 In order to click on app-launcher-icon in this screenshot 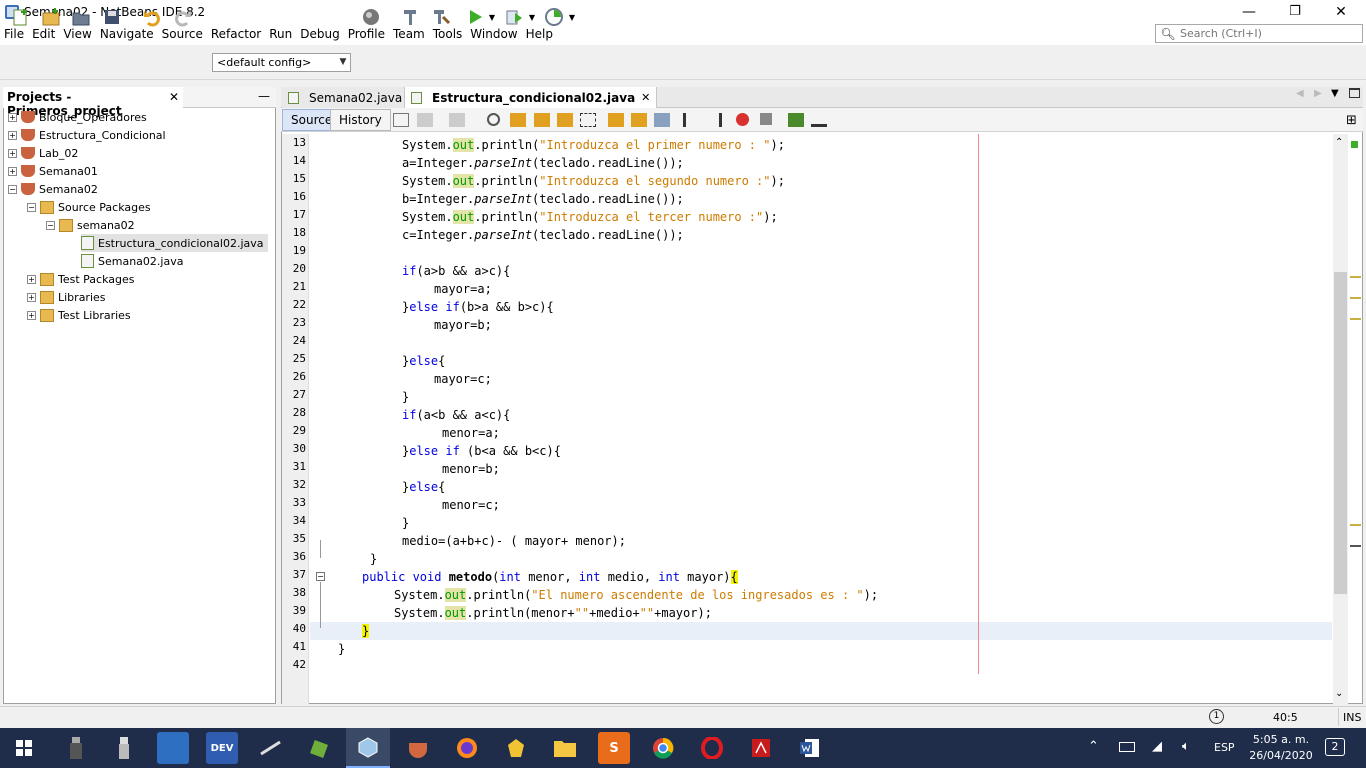, I will do `click(173, 748)`.